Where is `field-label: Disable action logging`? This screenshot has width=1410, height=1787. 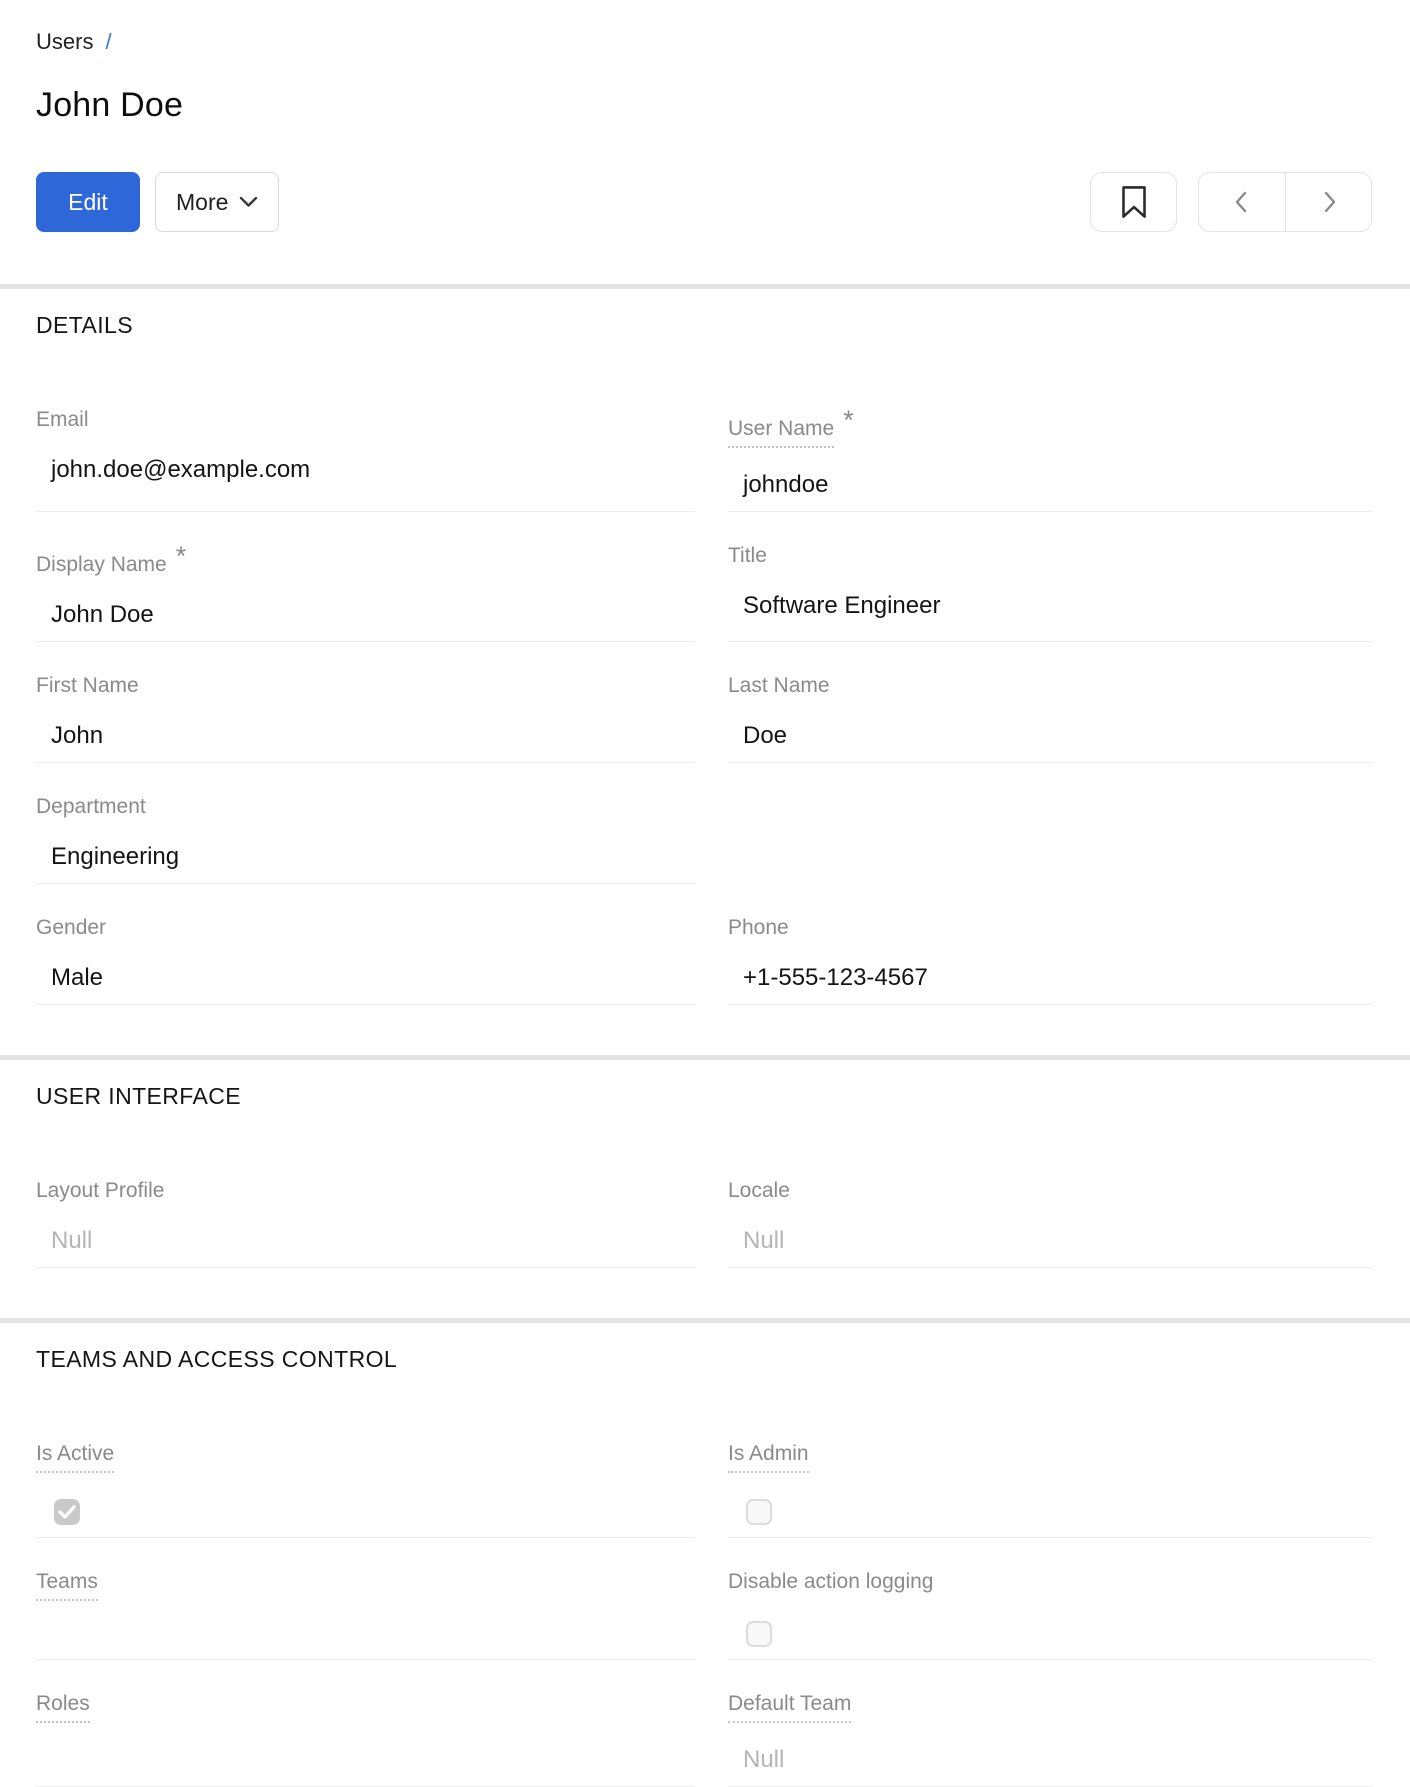
field-label: Disable action logging is located at coordinates (1050, 1582).